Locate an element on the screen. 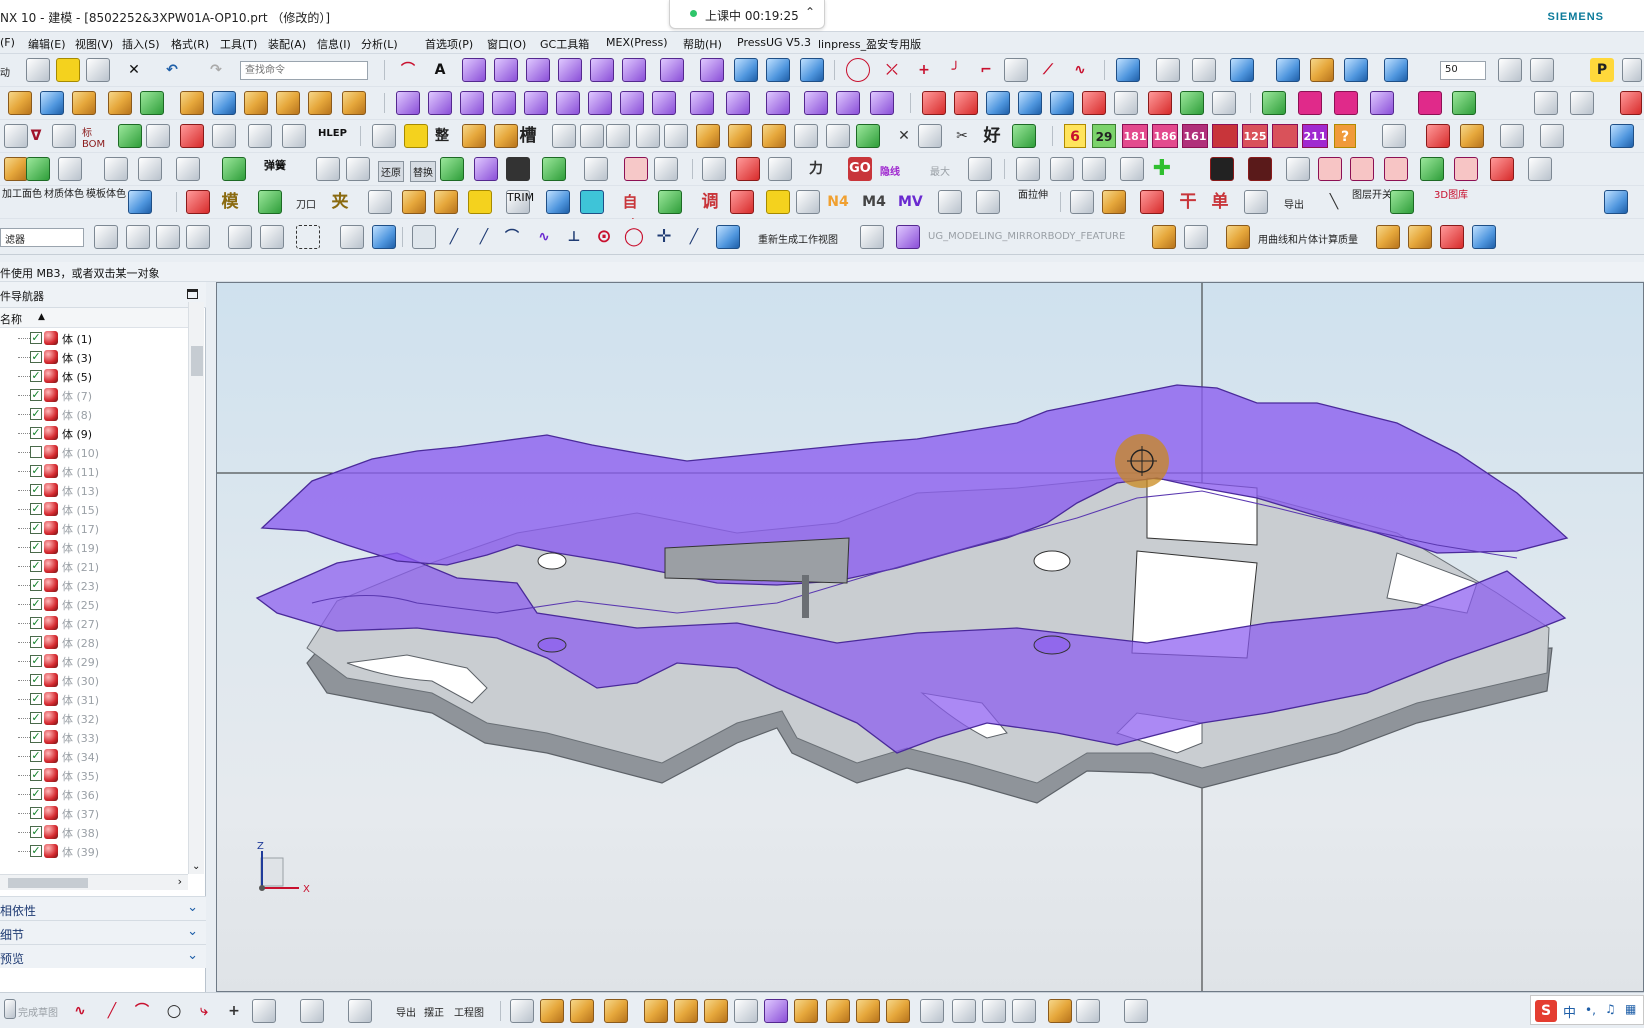  disk-icon is located at coordinates (932, 1011).